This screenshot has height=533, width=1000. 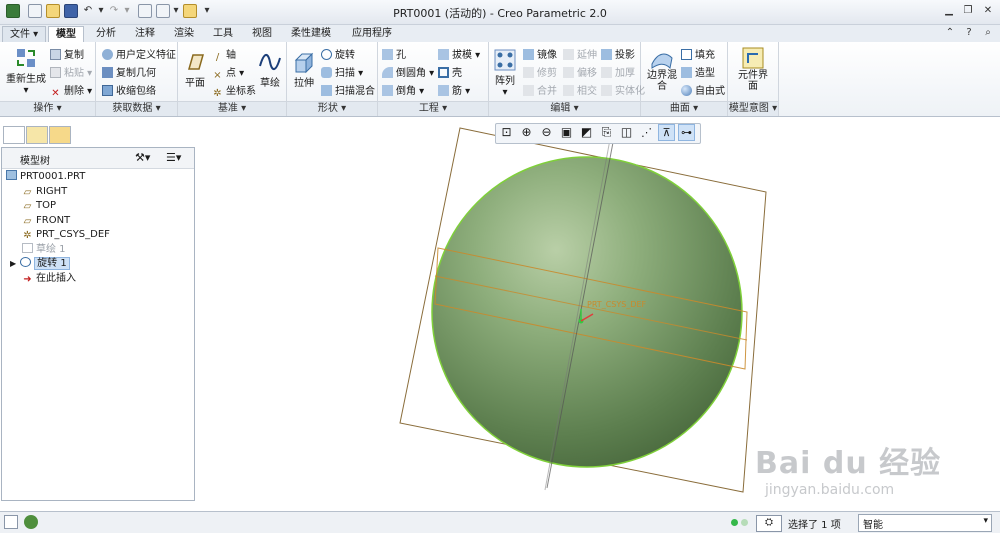 I want to click on tree-item-csys: ✲ PRT_CSYS_DEF, so click(x=66, y=235).